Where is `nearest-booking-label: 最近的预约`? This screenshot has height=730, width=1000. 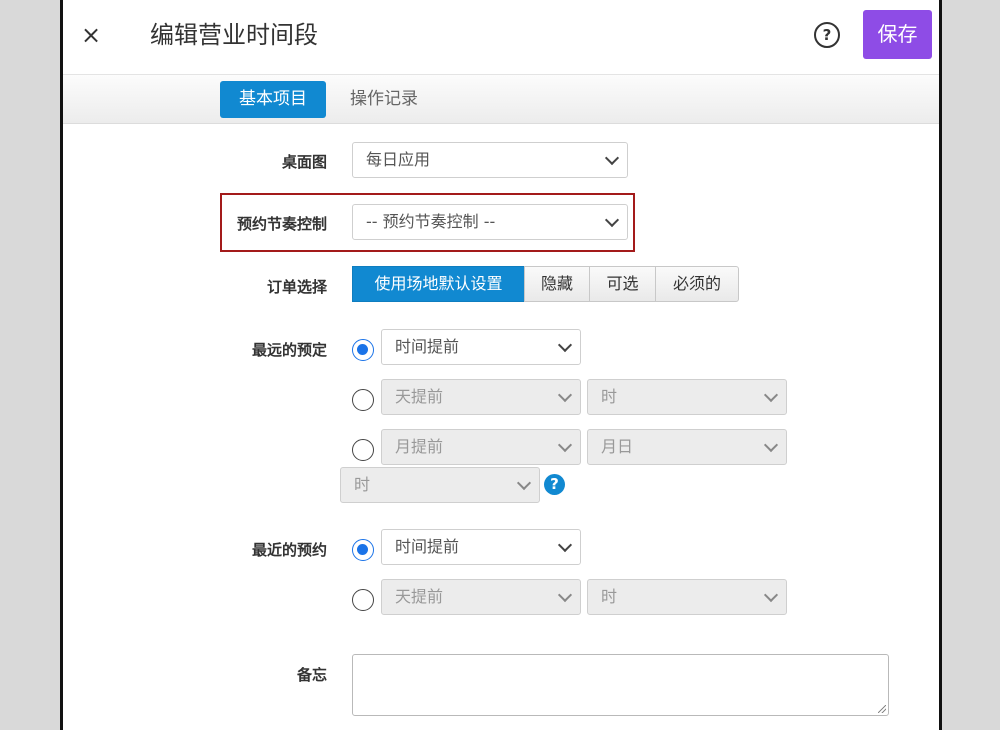
nearest-booking-label: 最近的预约 is located at coordinates (289, 550).